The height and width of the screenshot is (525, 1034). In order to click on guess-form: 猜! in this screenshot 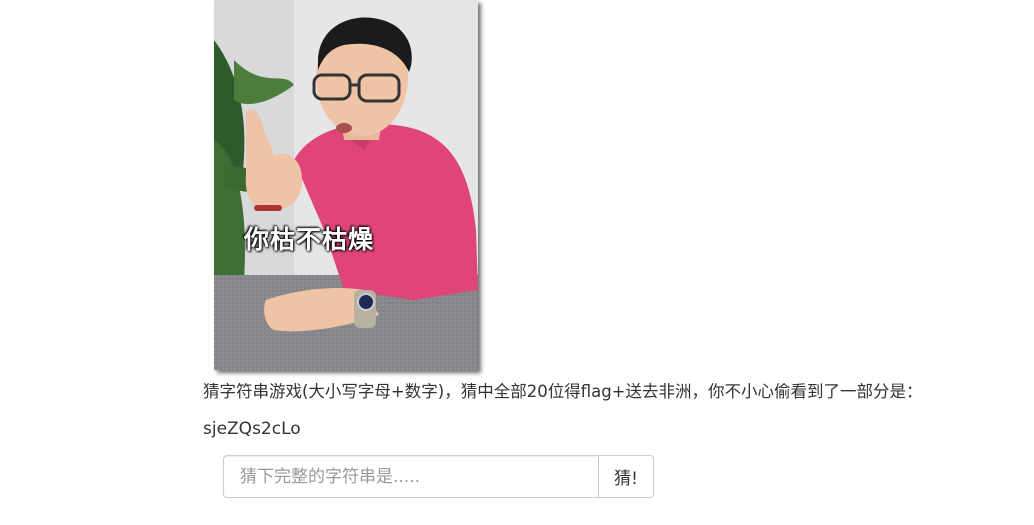, I will do `click(438, 476)`.